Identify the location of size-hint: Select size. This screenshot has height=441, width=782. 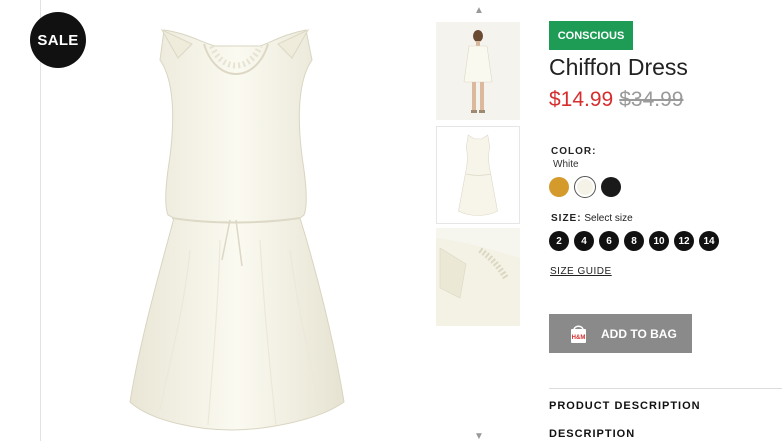
(608, 218).